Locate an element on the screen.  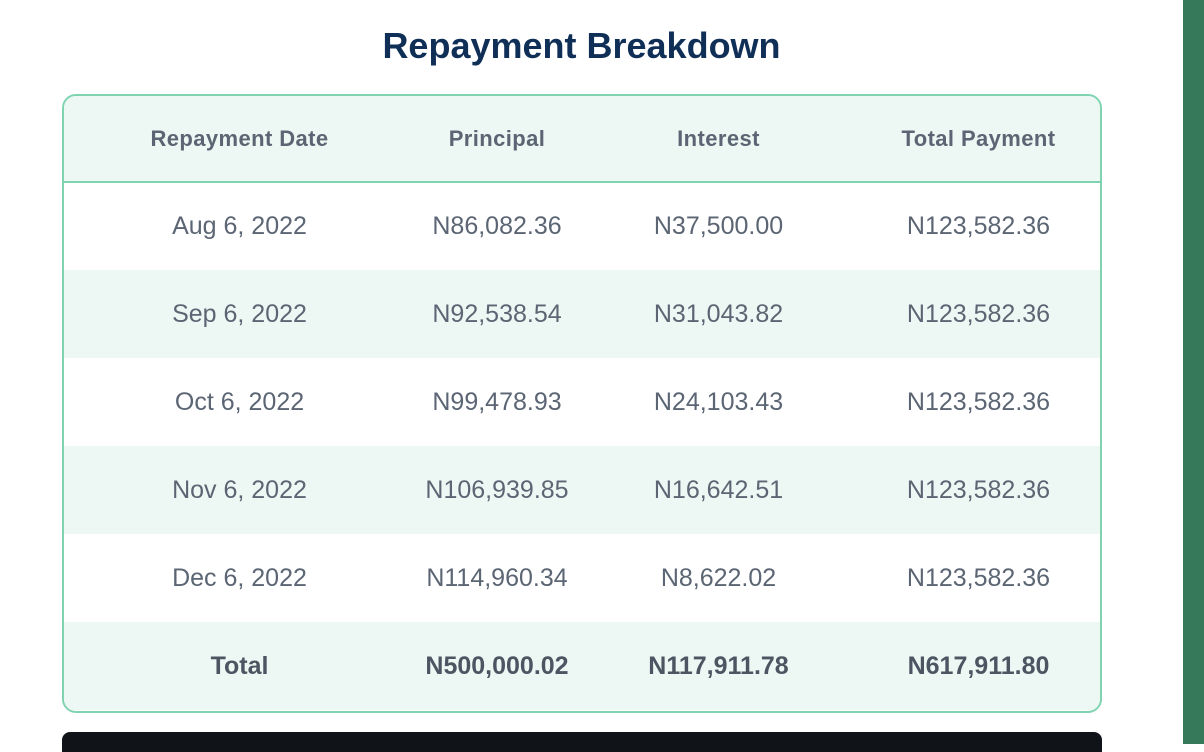
header-total-payment: Total Payment is located at coordinates (978, 139).